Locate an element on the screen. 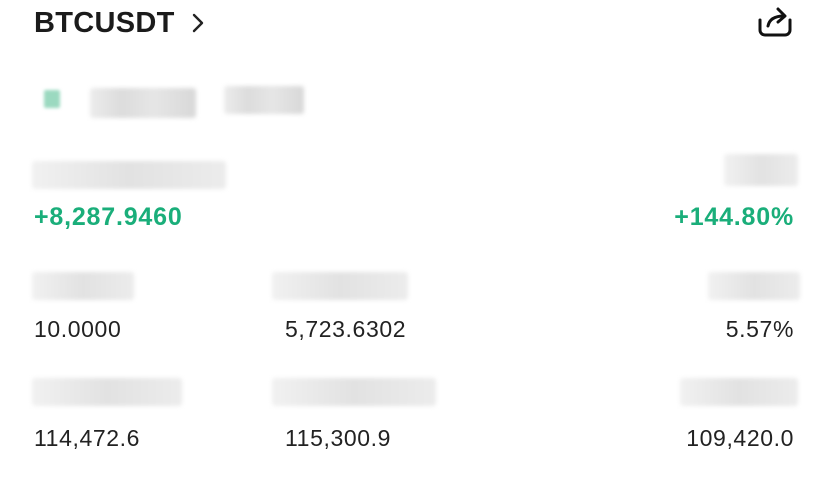 This screenshot has width=828, height=488. chevron-right-icon is located at coordinates (200, 23).